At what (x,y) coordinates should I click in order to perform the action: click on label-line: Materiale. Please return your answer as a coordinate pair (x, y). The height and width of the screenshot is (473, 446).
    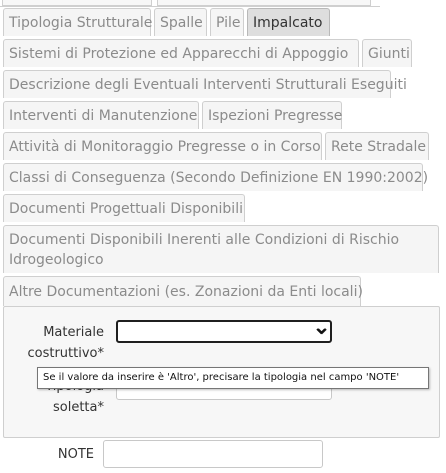
    Looking at the image, I should click on (73, 332).